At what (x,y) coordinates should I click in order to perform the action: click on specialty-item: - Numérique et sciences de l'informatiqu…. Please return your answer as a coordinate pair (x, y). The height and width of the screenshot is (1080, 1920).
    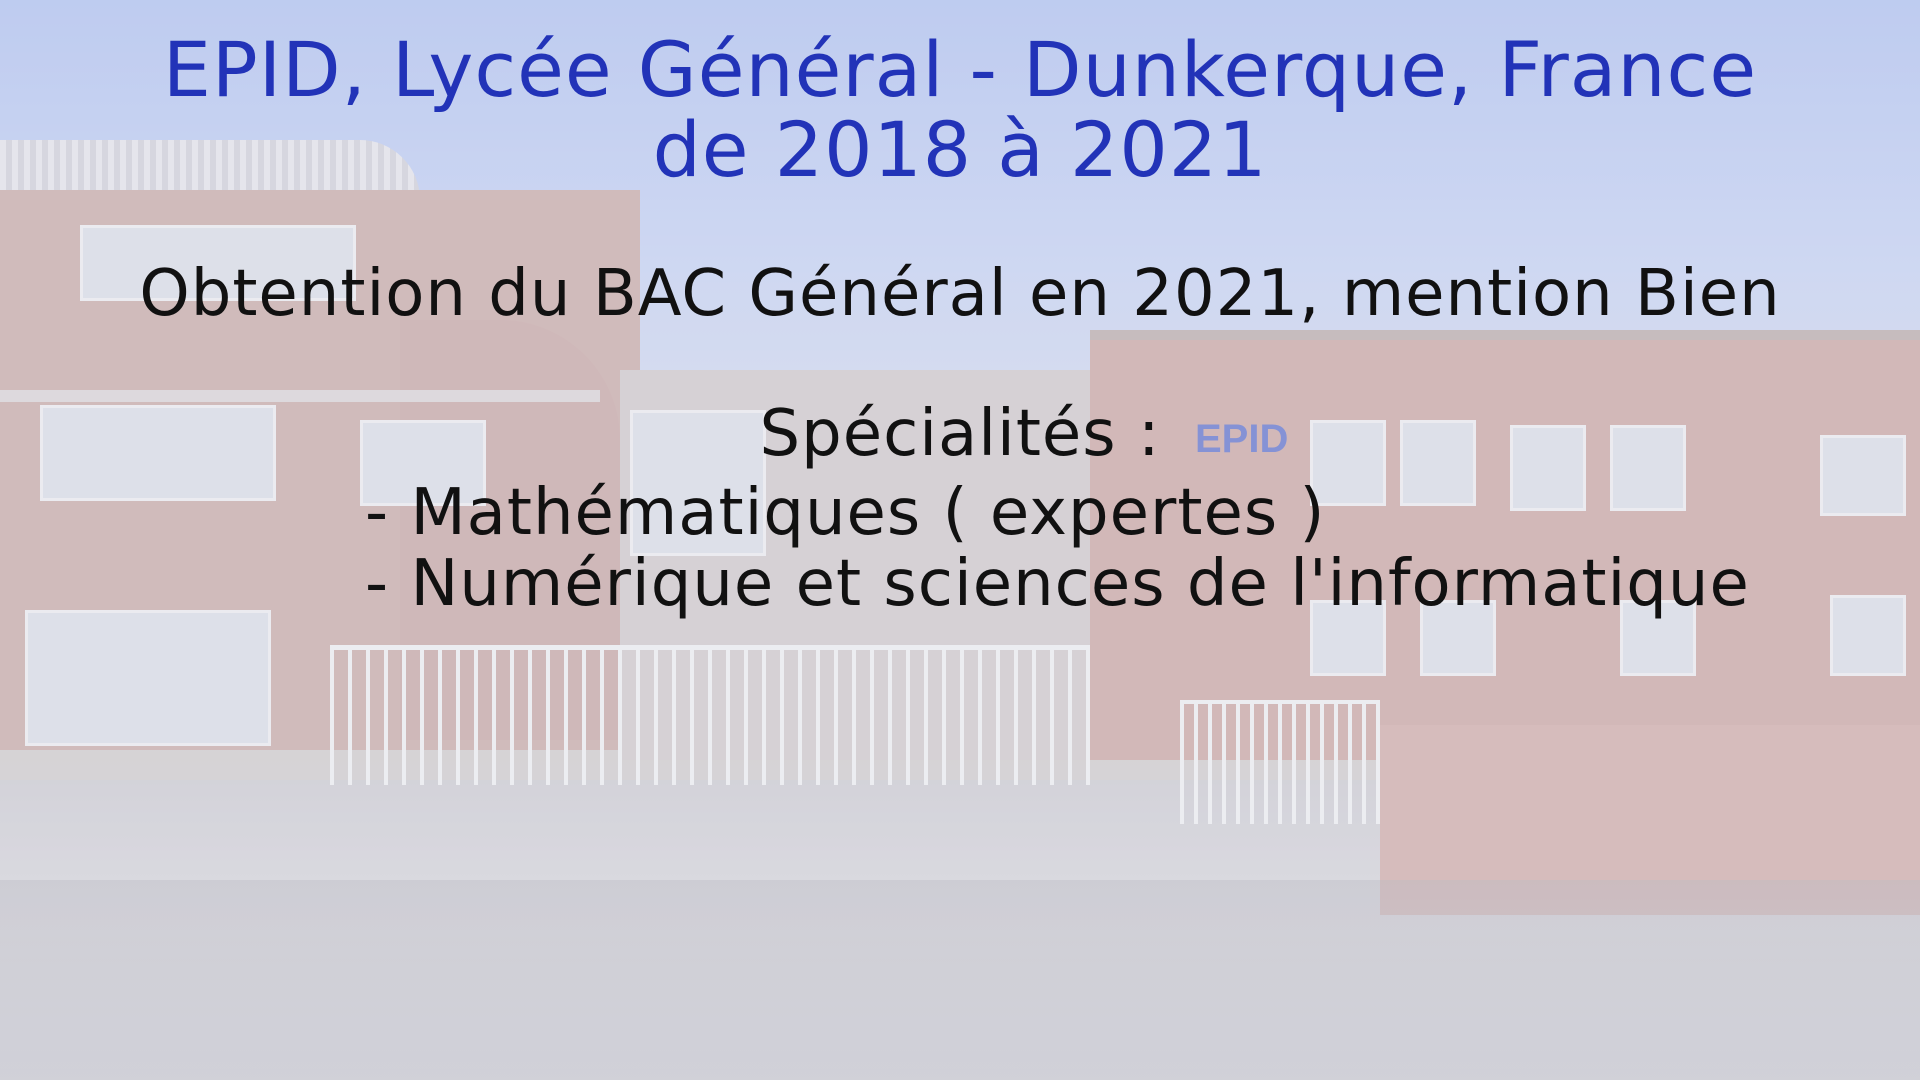
    Looking at the image, I should click on (1057, 584).